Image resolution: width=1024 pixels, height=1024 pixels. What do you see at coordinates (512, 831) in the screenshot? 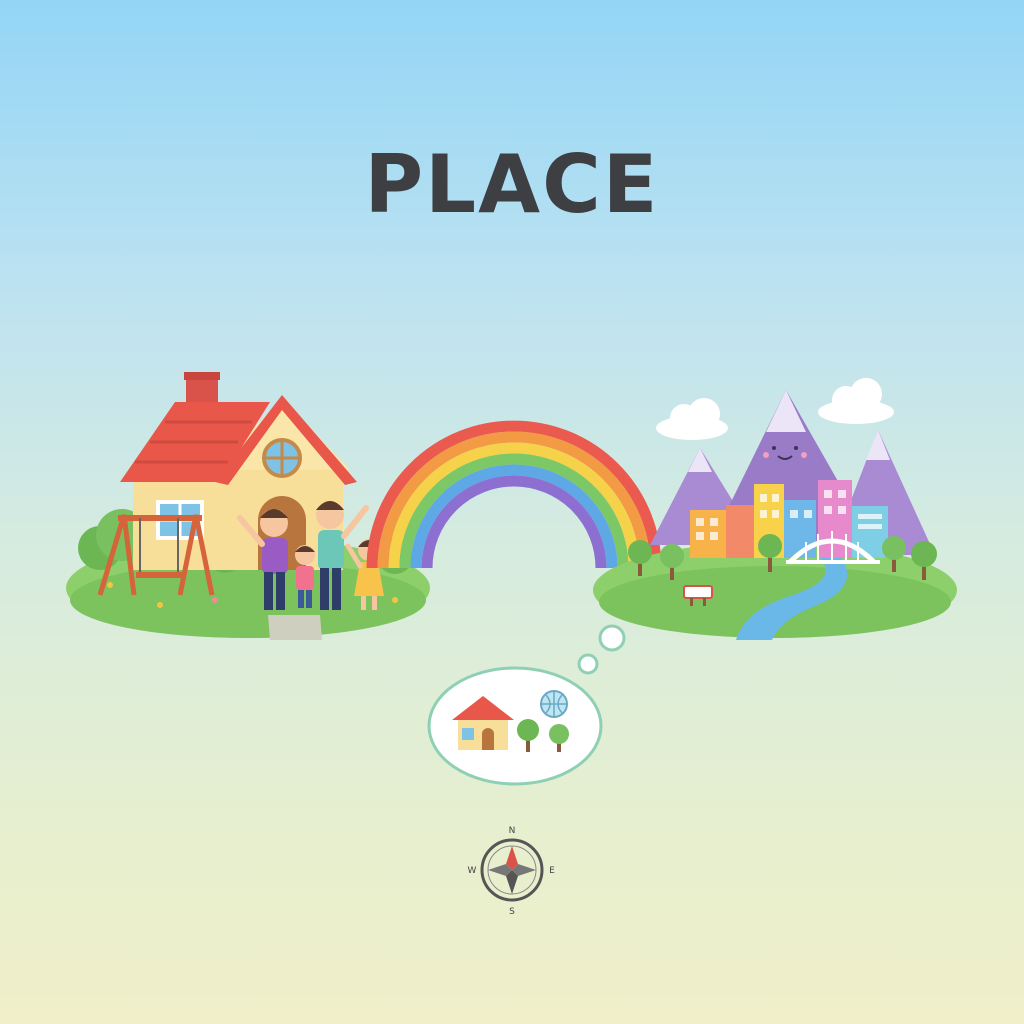
I see `compass-north-label: N` at bounding box center [512, 831].